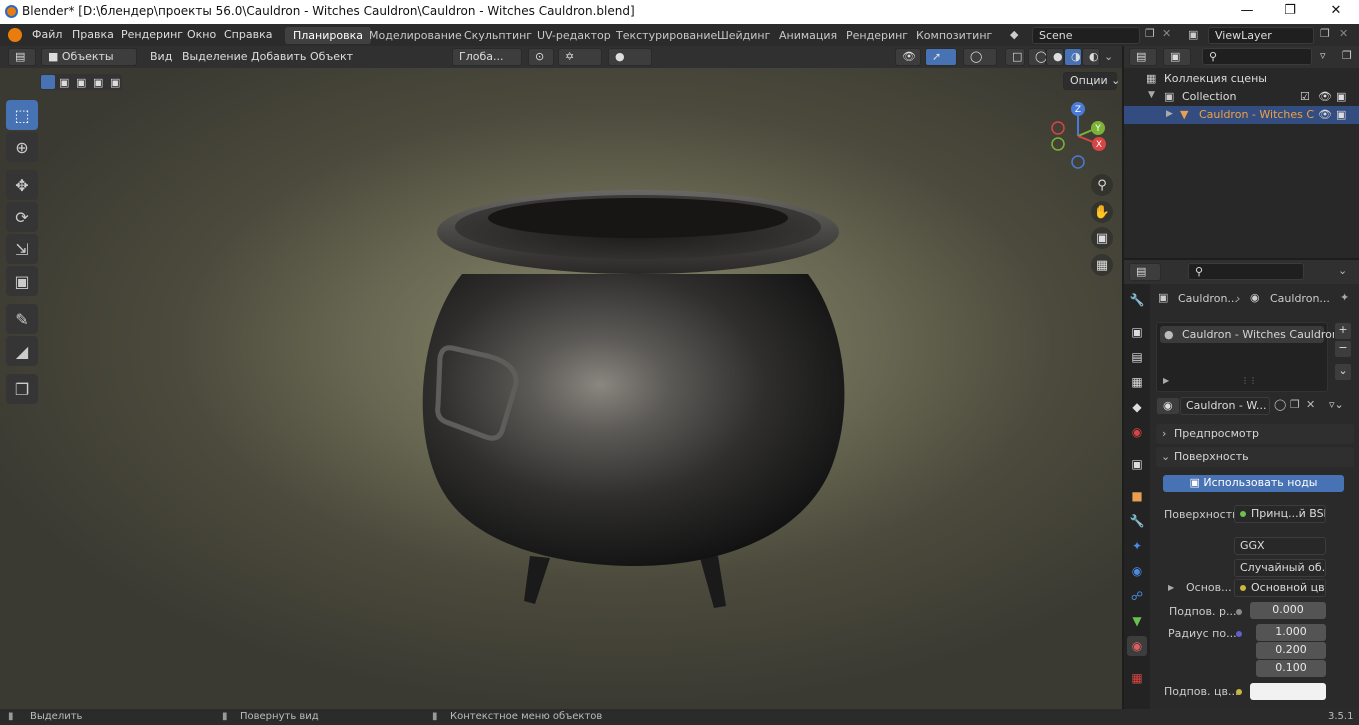 This screenshot has height=725, width=1359. Describe the element at coordinates (1091, 57) in the screenshot. I see `rendered-shading-icon: ◐` at that location.